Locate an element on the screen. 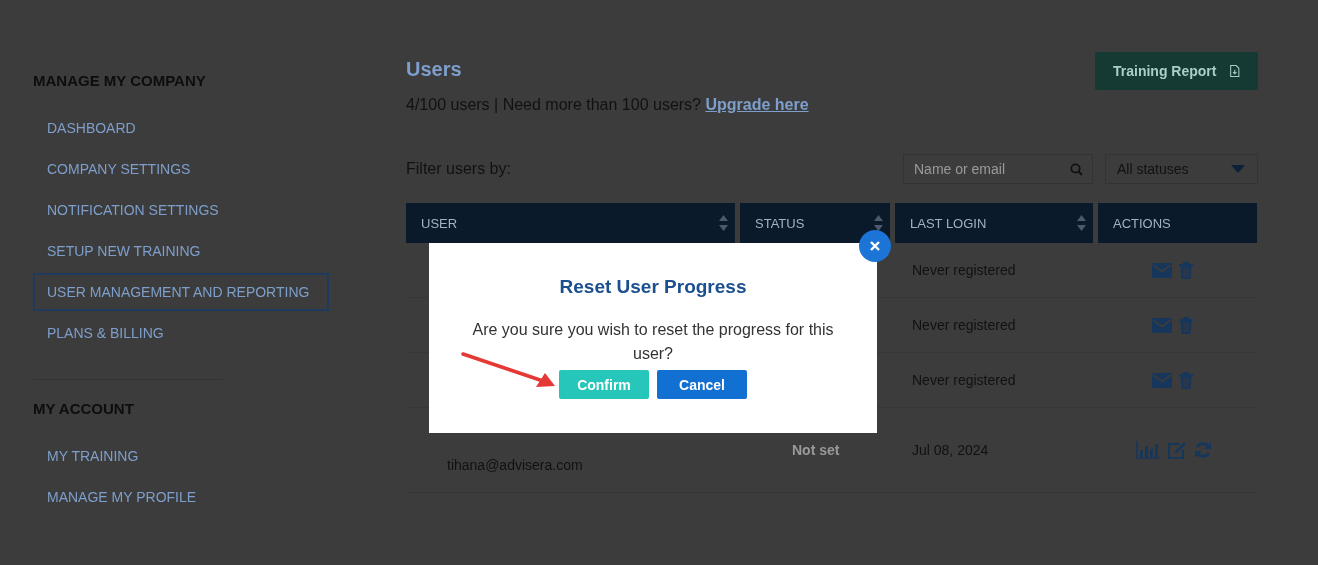  sidebar-item: NOTIFICATION SETTINGS is located at coordinates (133, 210).